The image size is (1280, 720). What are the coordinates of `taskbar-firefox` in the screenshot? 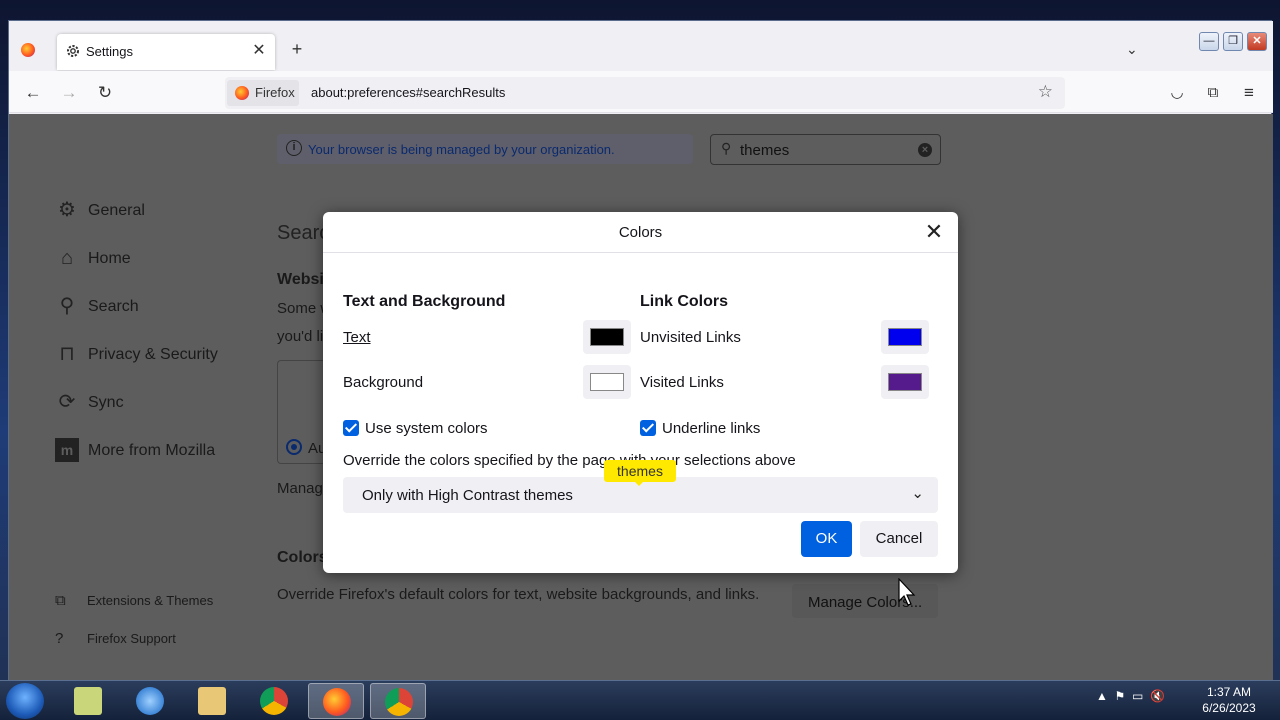 It's located at (336, 701).